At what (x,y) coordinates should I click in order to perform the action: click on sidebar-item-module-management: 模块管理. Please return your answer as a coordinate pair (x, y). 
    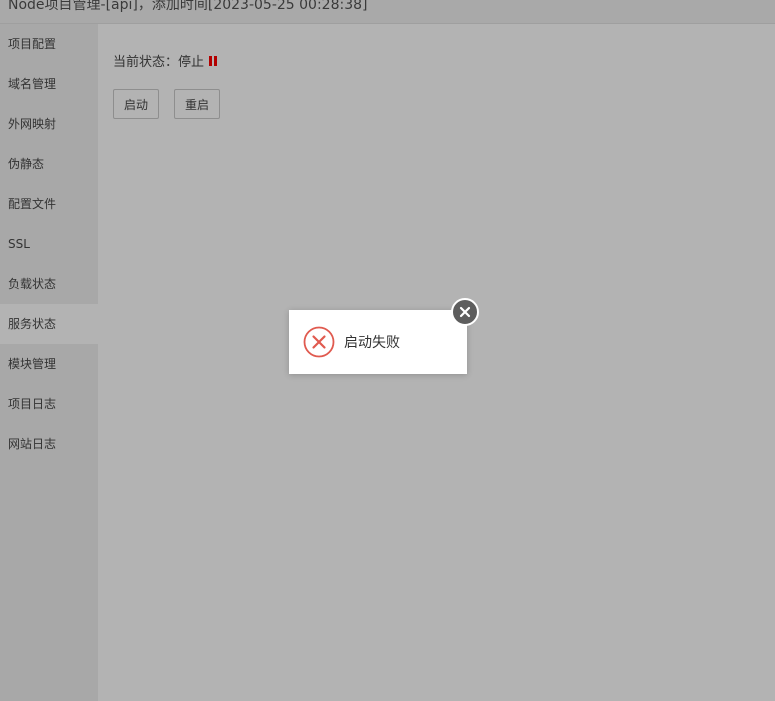
    Looking at the image, I should click on (49, 364).